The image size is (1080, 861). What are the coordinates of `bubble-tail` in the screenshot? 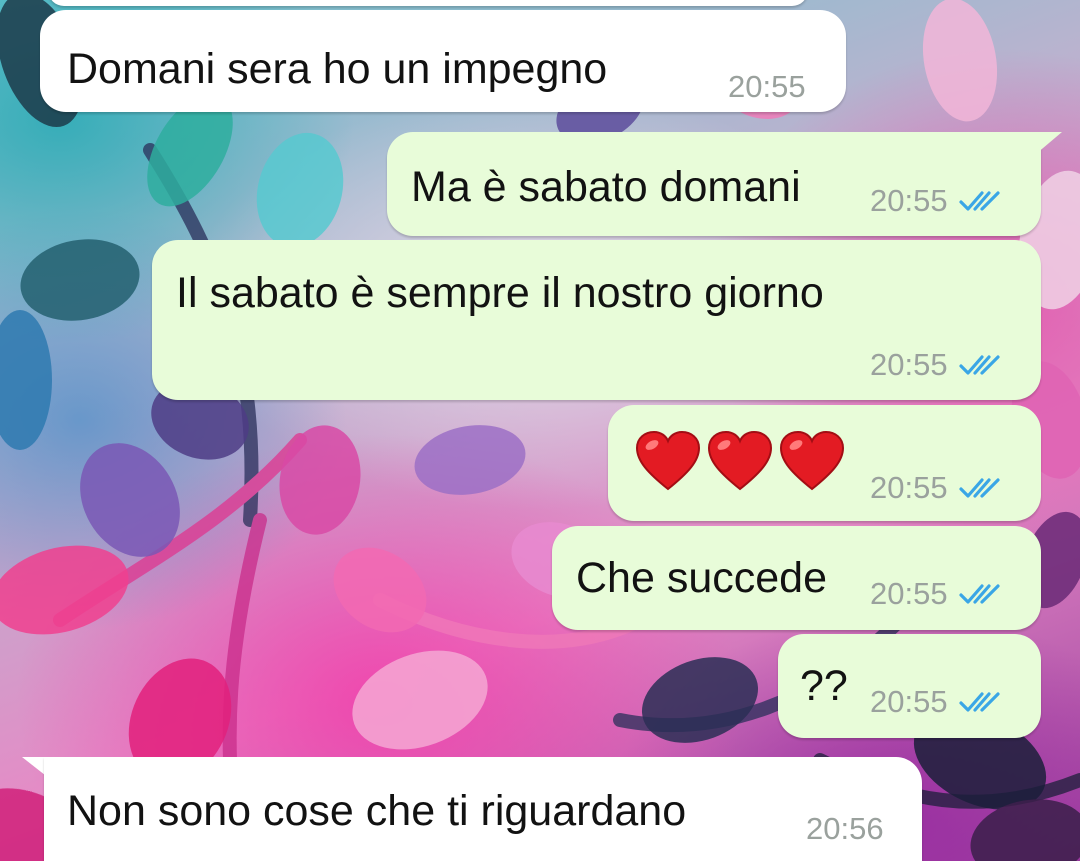 It's located at (1049, 143).